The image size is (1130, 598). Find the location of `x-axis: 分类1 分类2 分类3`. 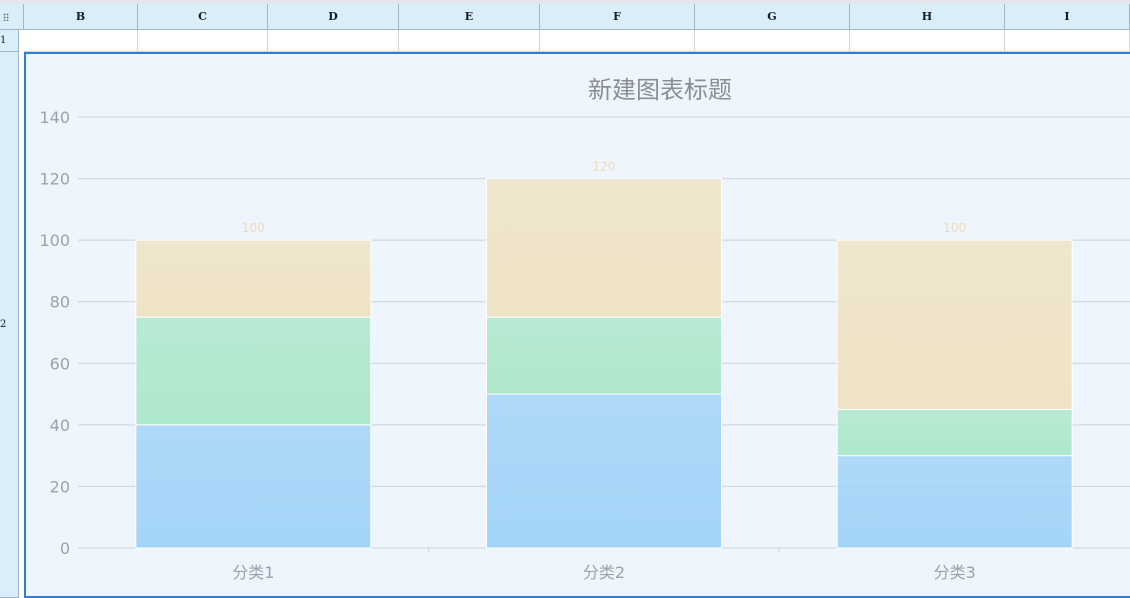

x-axis: 分类1 分类2 分类3 is located at coordinates (604, 565).